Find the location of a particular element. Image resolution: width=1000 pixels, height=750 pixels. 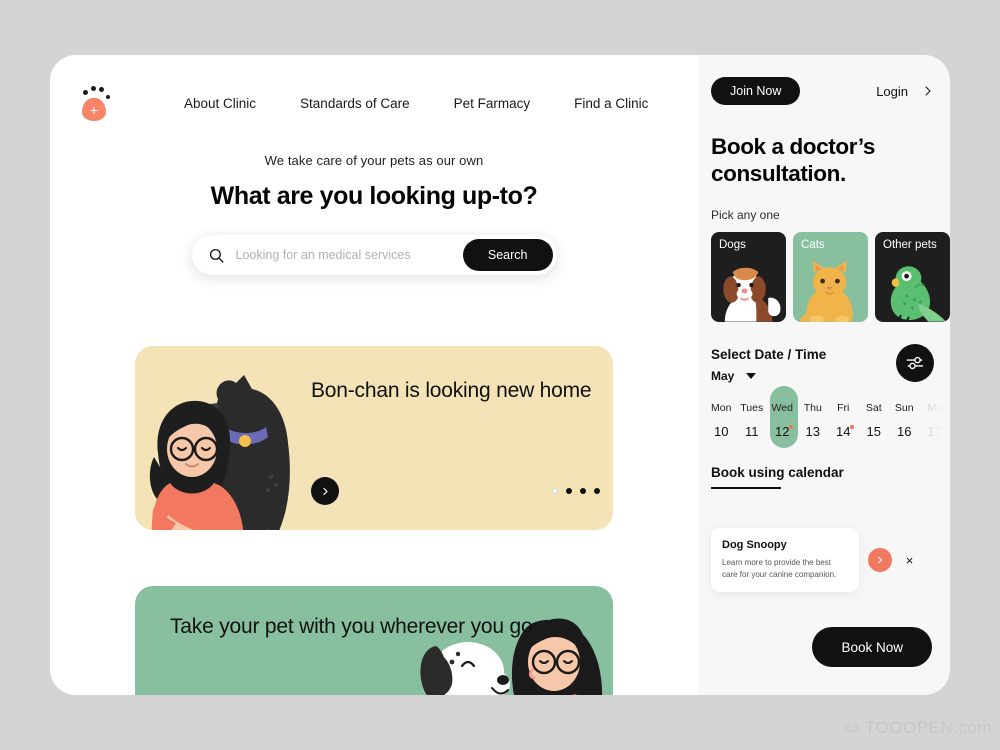

hero-eyebrow: We take care of your pets as our own is located at coordinates (374, 160).